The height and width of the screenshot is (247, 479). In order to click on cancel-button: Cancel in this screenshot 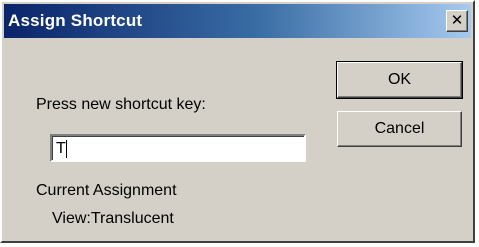, I will do `click(399, 129)`.